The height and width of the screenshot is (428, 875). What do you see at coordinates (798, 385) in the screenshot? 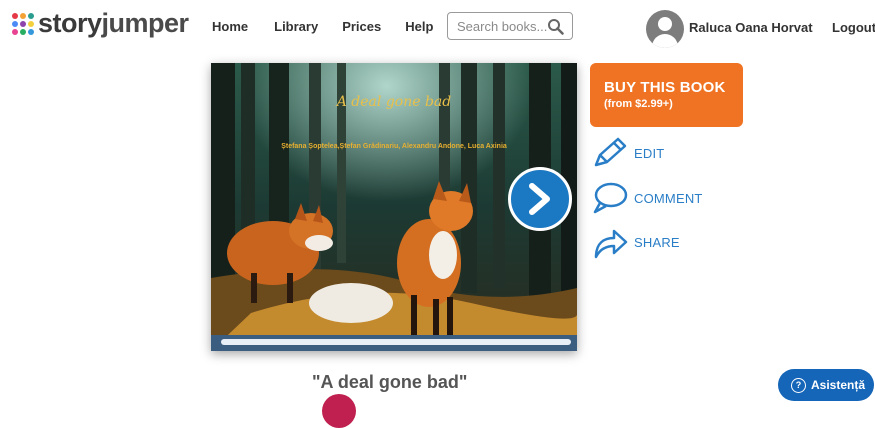
I see `question-icon: ?` at bounding box center [798, 385].